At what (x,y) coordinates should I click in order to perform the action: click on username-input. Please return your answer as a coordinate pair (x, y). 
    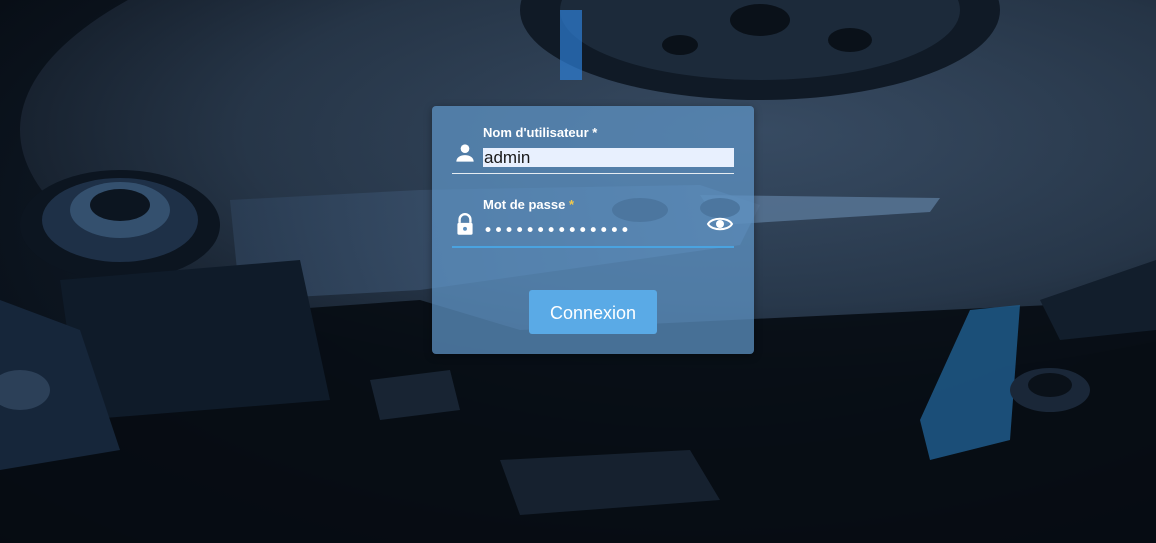
    Looking at the image, I should click on (608, 157).